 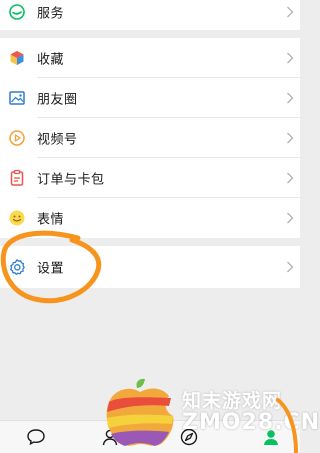 I want to click on discover-compass-icon, so click(x=189, y=437).